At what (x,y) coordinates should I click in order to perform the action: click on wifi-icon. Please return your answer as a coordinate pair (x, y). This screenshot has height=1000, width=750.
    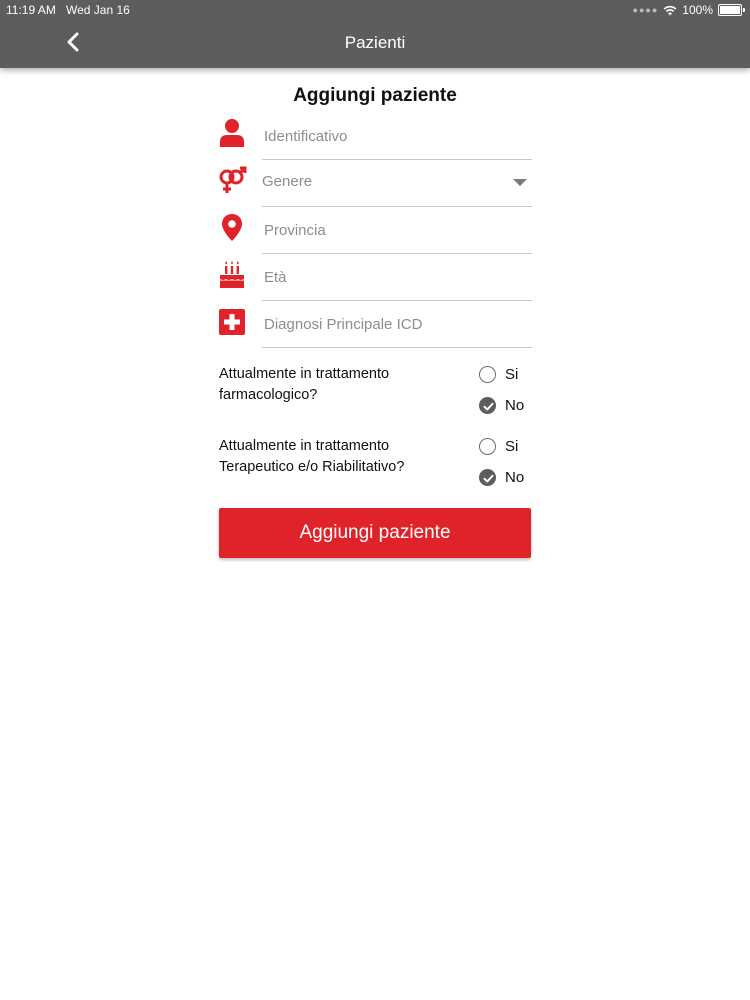
    Looking at the image, I should click on (670, 10).